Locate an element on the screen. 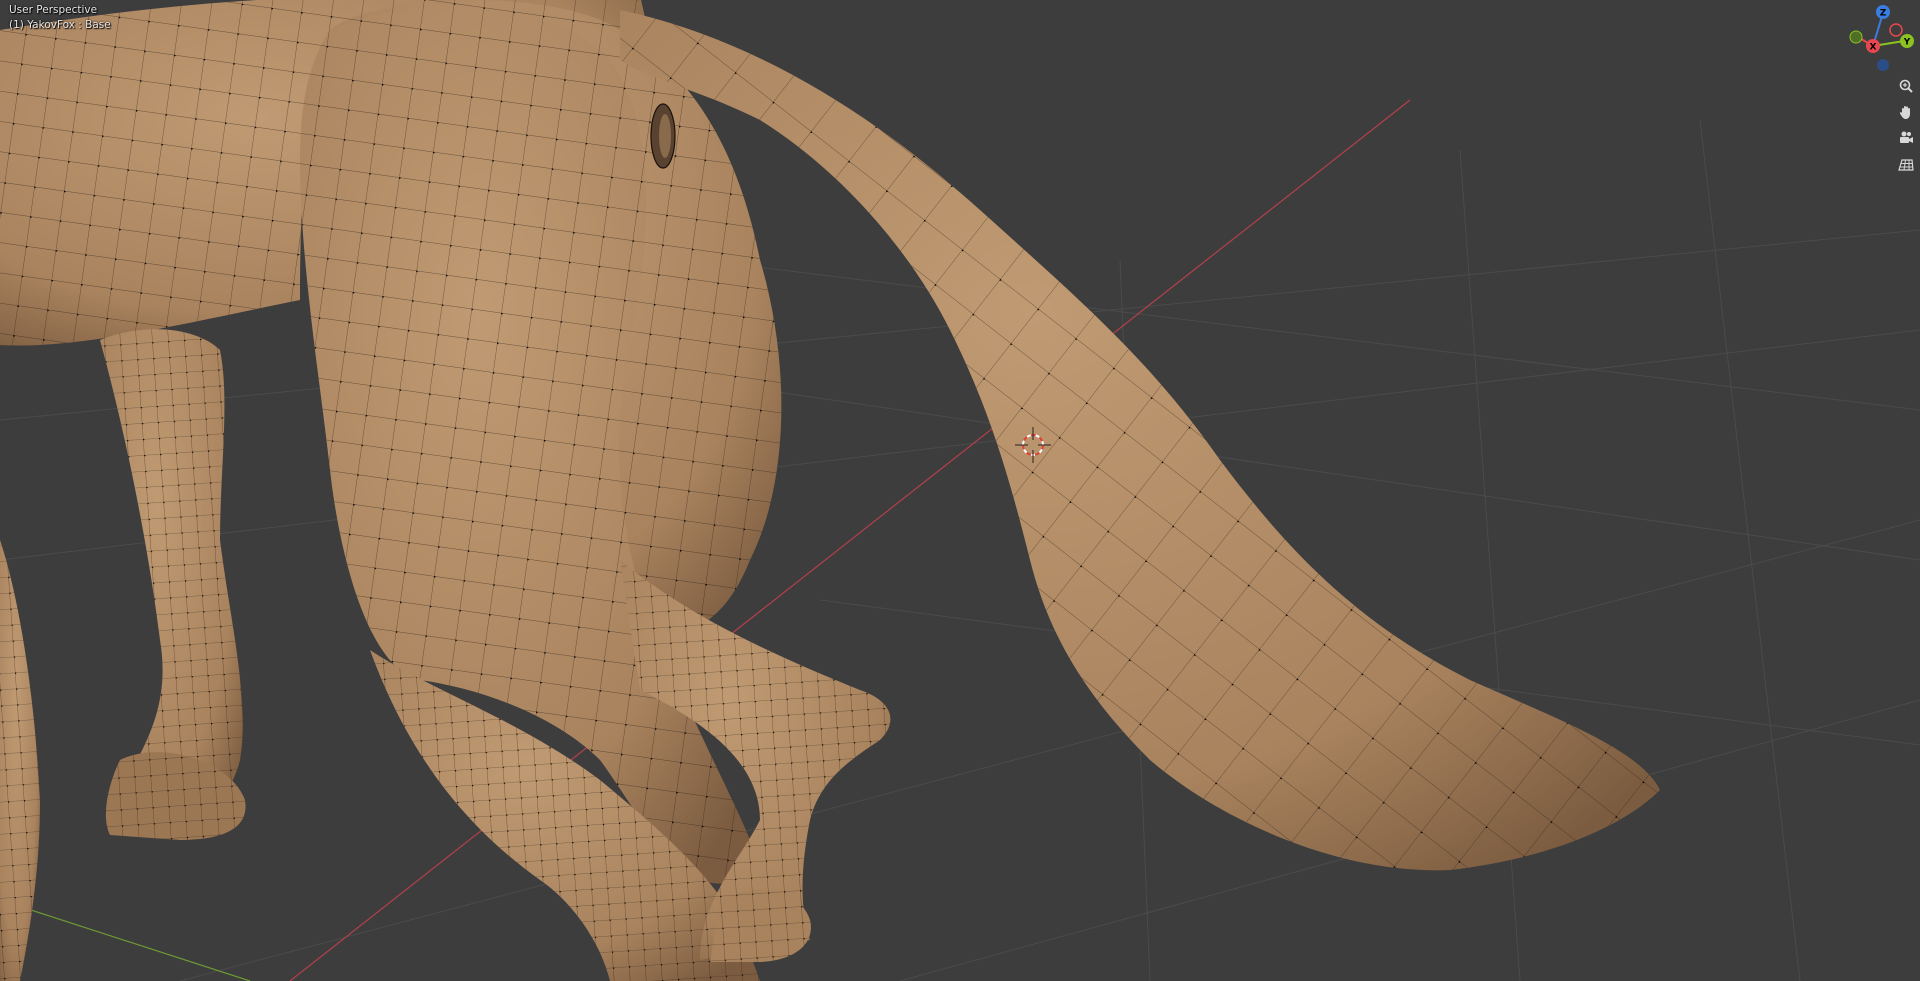 This screenshot has width=1920, height=981. camera-view-button is located at coordinates (1906, 138).